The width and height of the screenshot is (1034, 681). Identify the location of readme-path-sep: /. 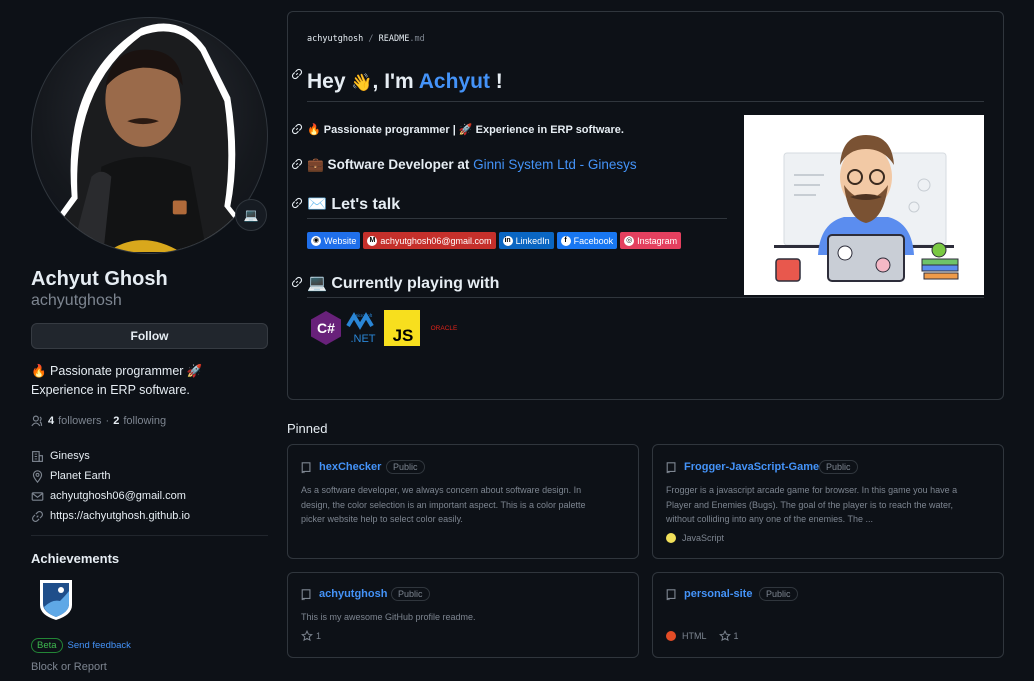
(371, 39).